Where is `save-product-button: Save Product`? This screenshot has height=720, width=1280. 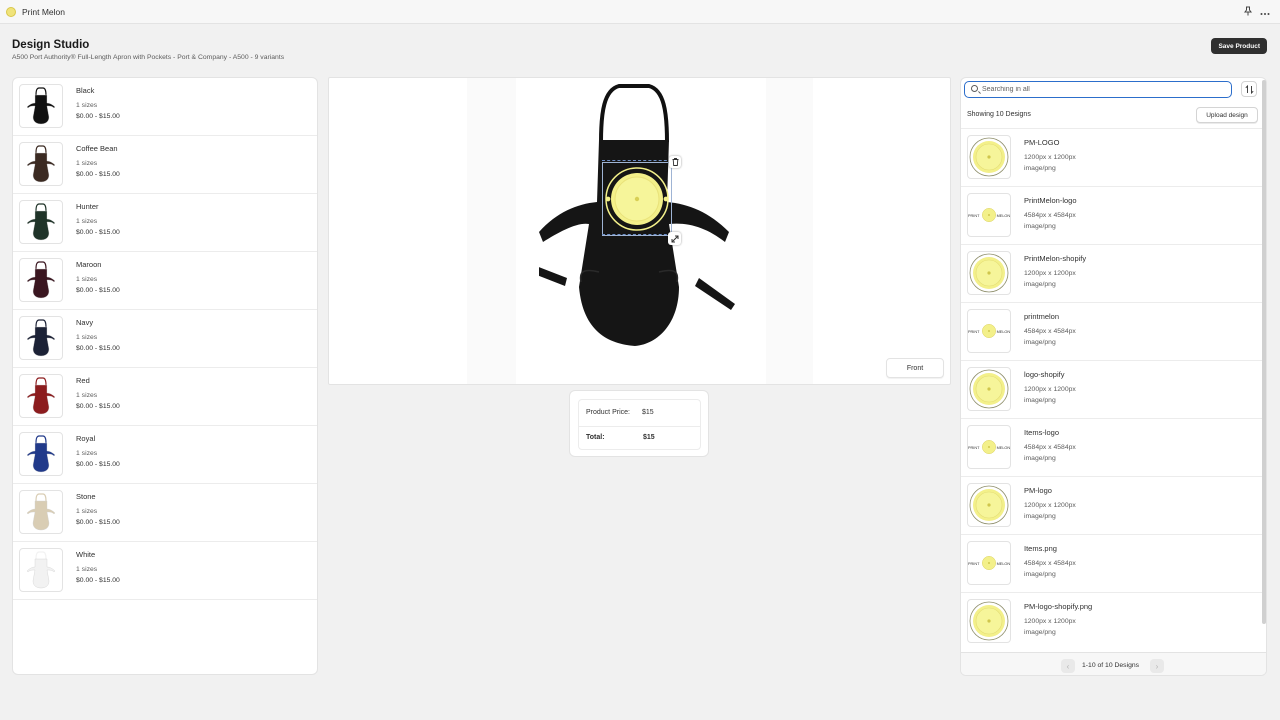 save-product-button: Save Product is located at coordinates (1239, 46).